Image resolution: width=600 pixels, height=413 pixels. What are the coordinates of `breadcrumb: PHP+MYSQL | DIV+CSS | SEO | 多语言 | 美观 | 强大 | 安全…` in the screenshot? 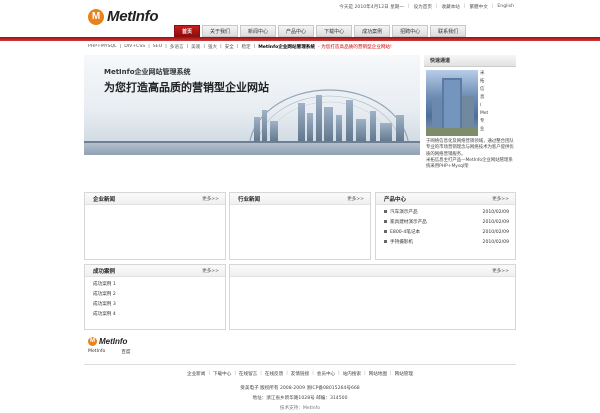 It's located at (302, 48).